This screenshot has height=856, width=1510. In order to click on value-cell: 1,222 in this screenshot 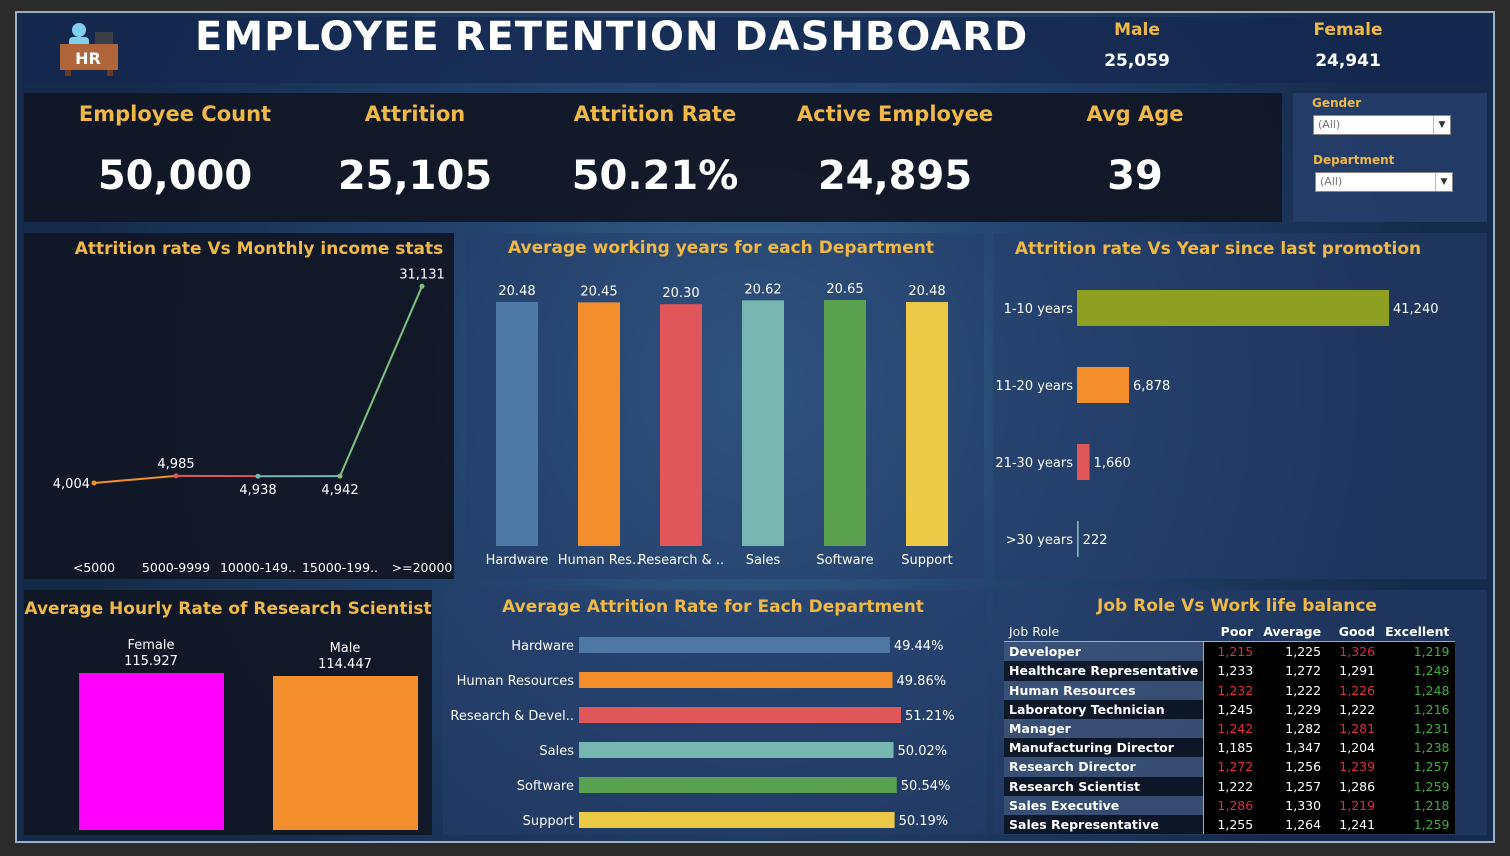, I will do `click(1292, 690)`.